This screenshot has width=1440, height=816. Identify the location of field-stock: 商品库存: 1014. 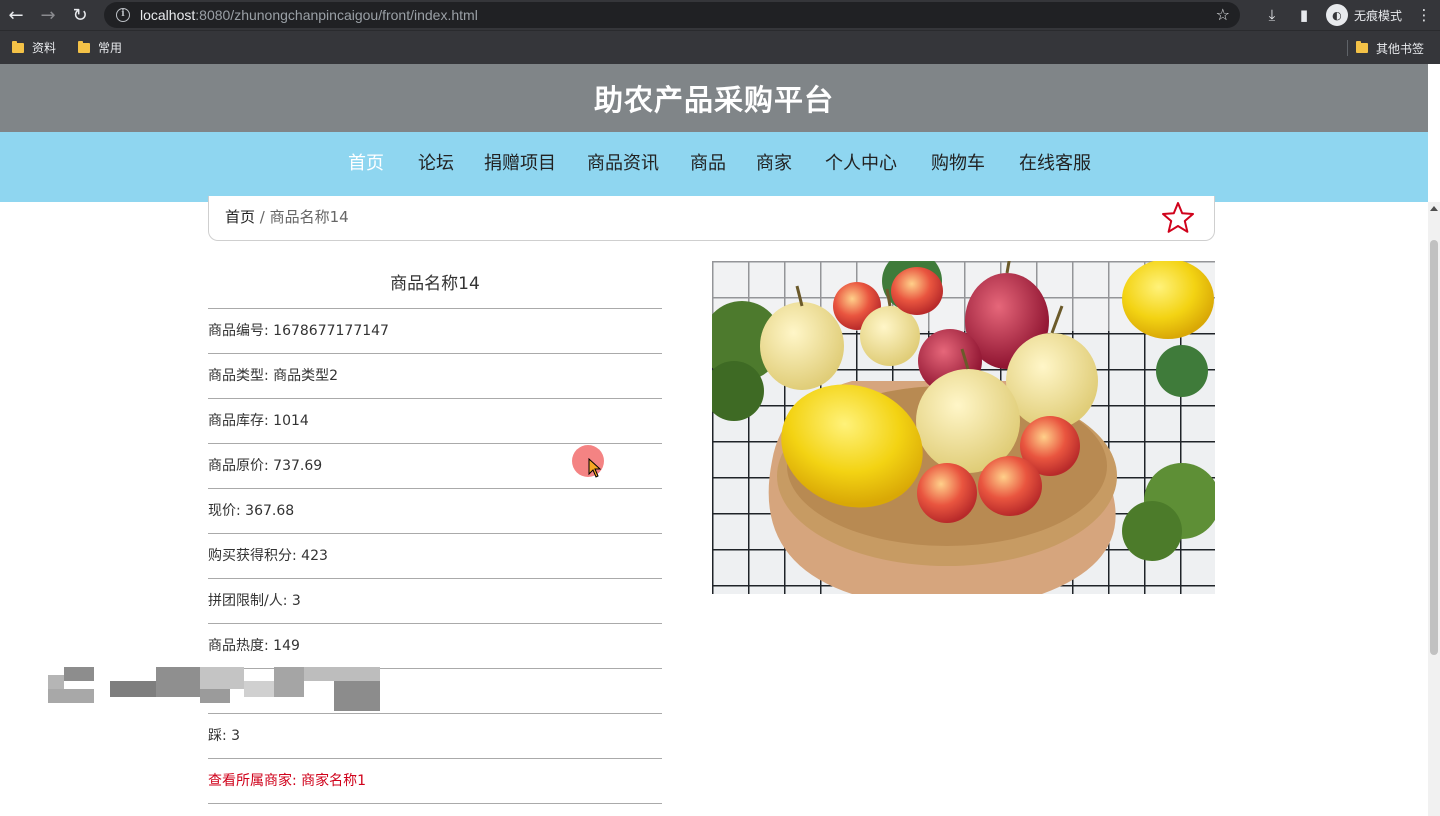
(435, 421).